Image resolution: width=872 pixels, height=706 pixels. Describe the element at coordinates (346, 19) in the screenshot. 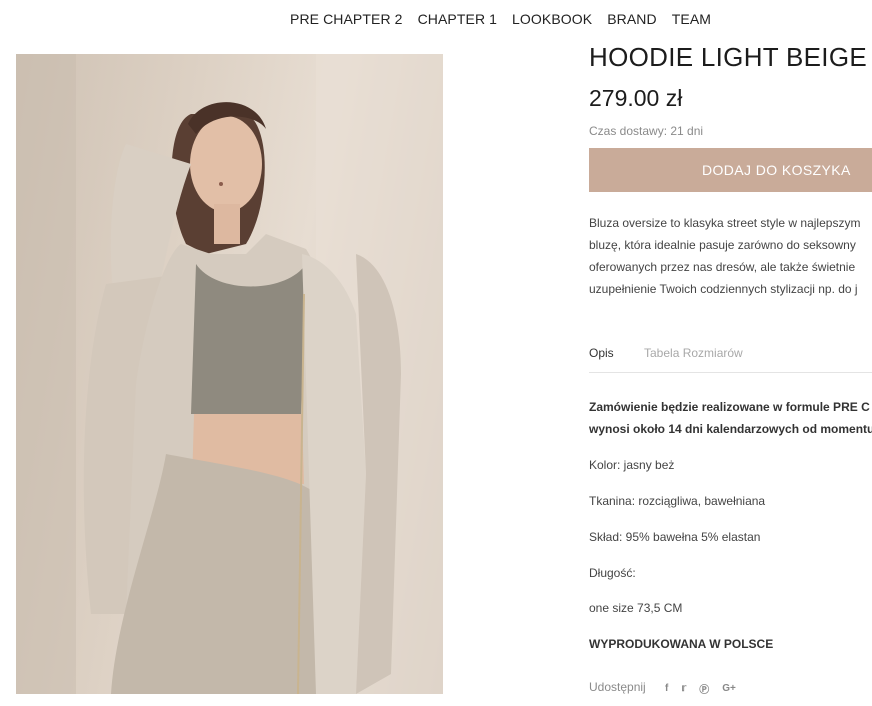

I see `nav-pre-chapter-2: PRE CHAPTER 2` at that location.